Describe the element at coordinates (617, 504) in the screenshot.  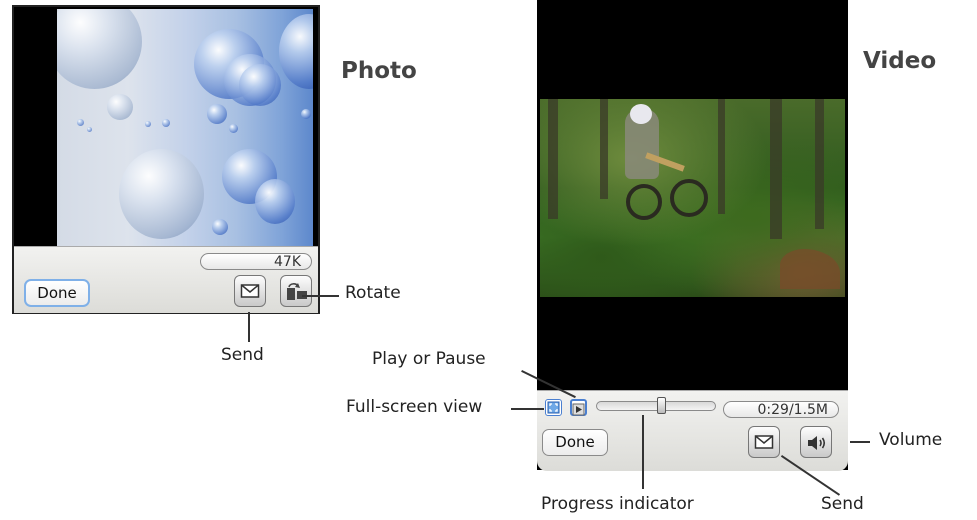
I see `progress-indicator-callout: Progress indicator` at that location.